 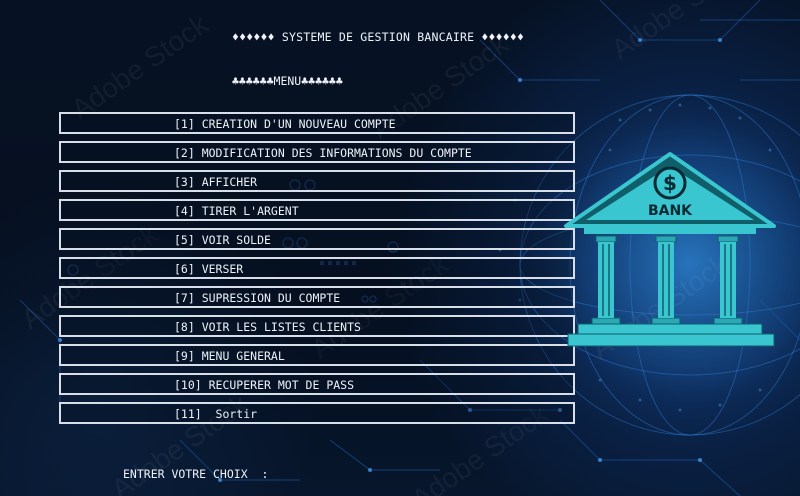 What do you see at coordinates (236, 211) in the screenshot?
I see `menu-item-label: [4] TIRER L'ARGENT` at bounding box center [236, 211].